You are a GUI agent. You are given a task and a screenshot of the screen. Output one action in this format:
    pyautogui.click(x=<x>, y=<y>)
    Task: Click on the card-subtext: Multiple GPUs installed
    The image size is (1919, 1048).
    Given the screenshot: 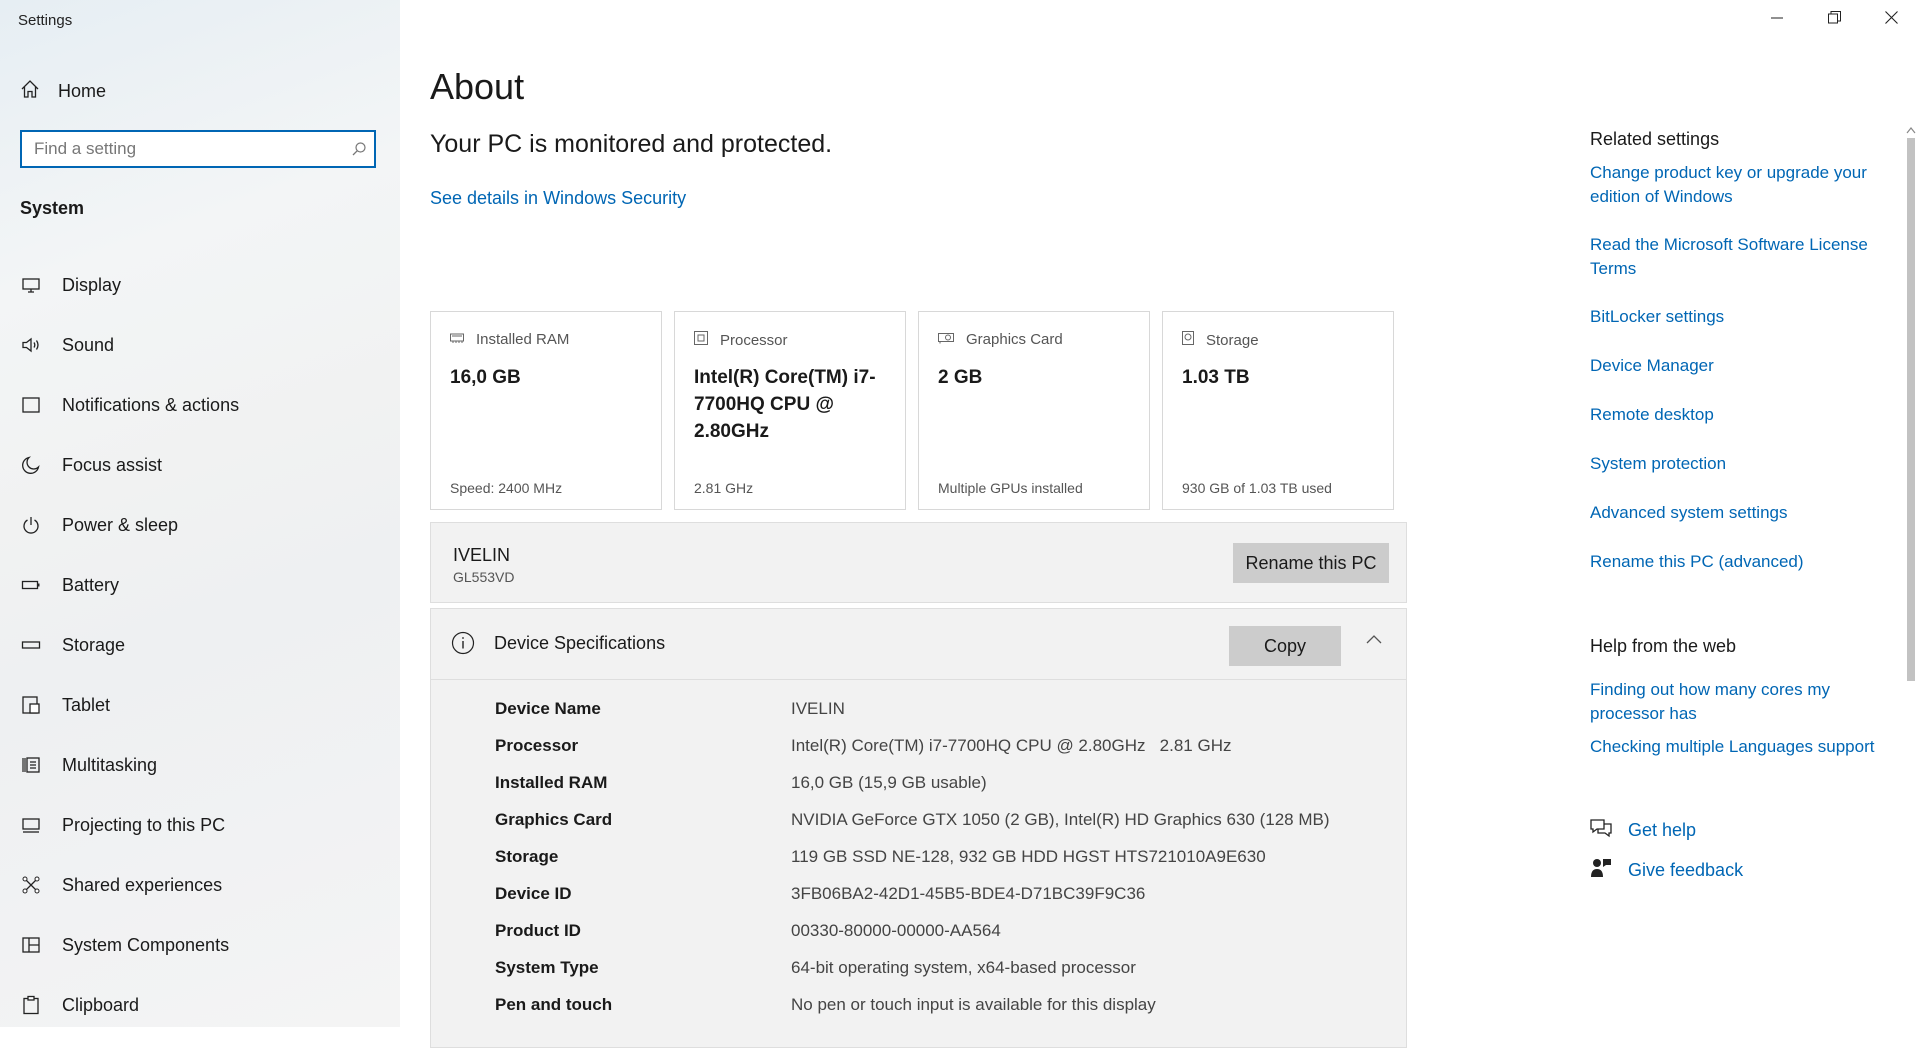 What is the action you would take?
    pyautogui.click(x=1010, y=488)
    